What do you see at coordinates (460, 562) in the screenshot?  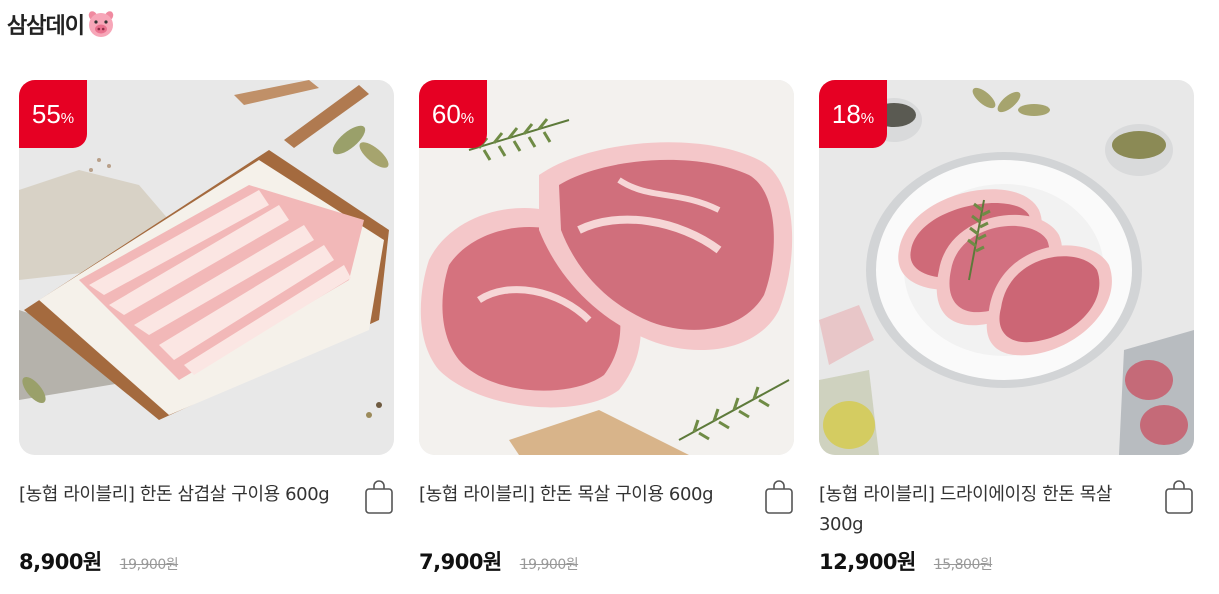 I see `sale-price: 7,900원` at bounding box center [460, 562].